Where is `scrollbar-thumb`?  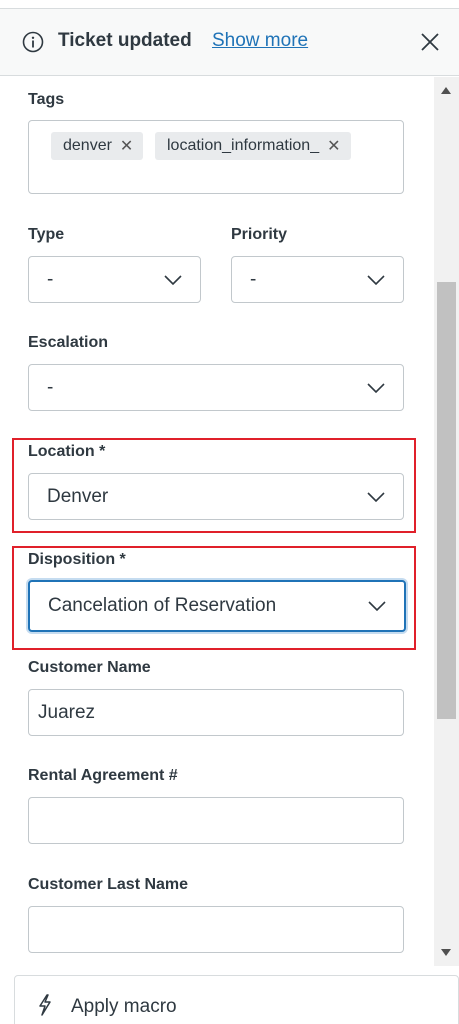
scrollbar-thumb is located at coordinates (446, 500).